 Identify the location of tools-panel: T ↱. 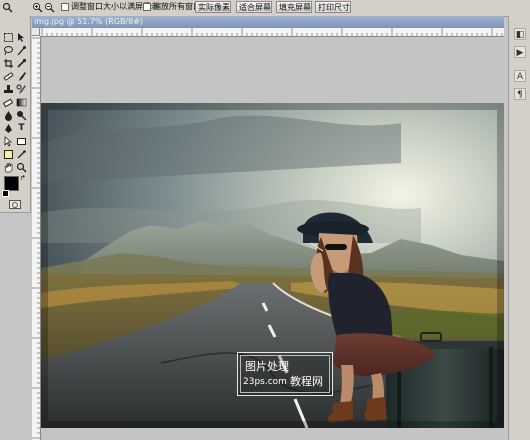
(15, 114).